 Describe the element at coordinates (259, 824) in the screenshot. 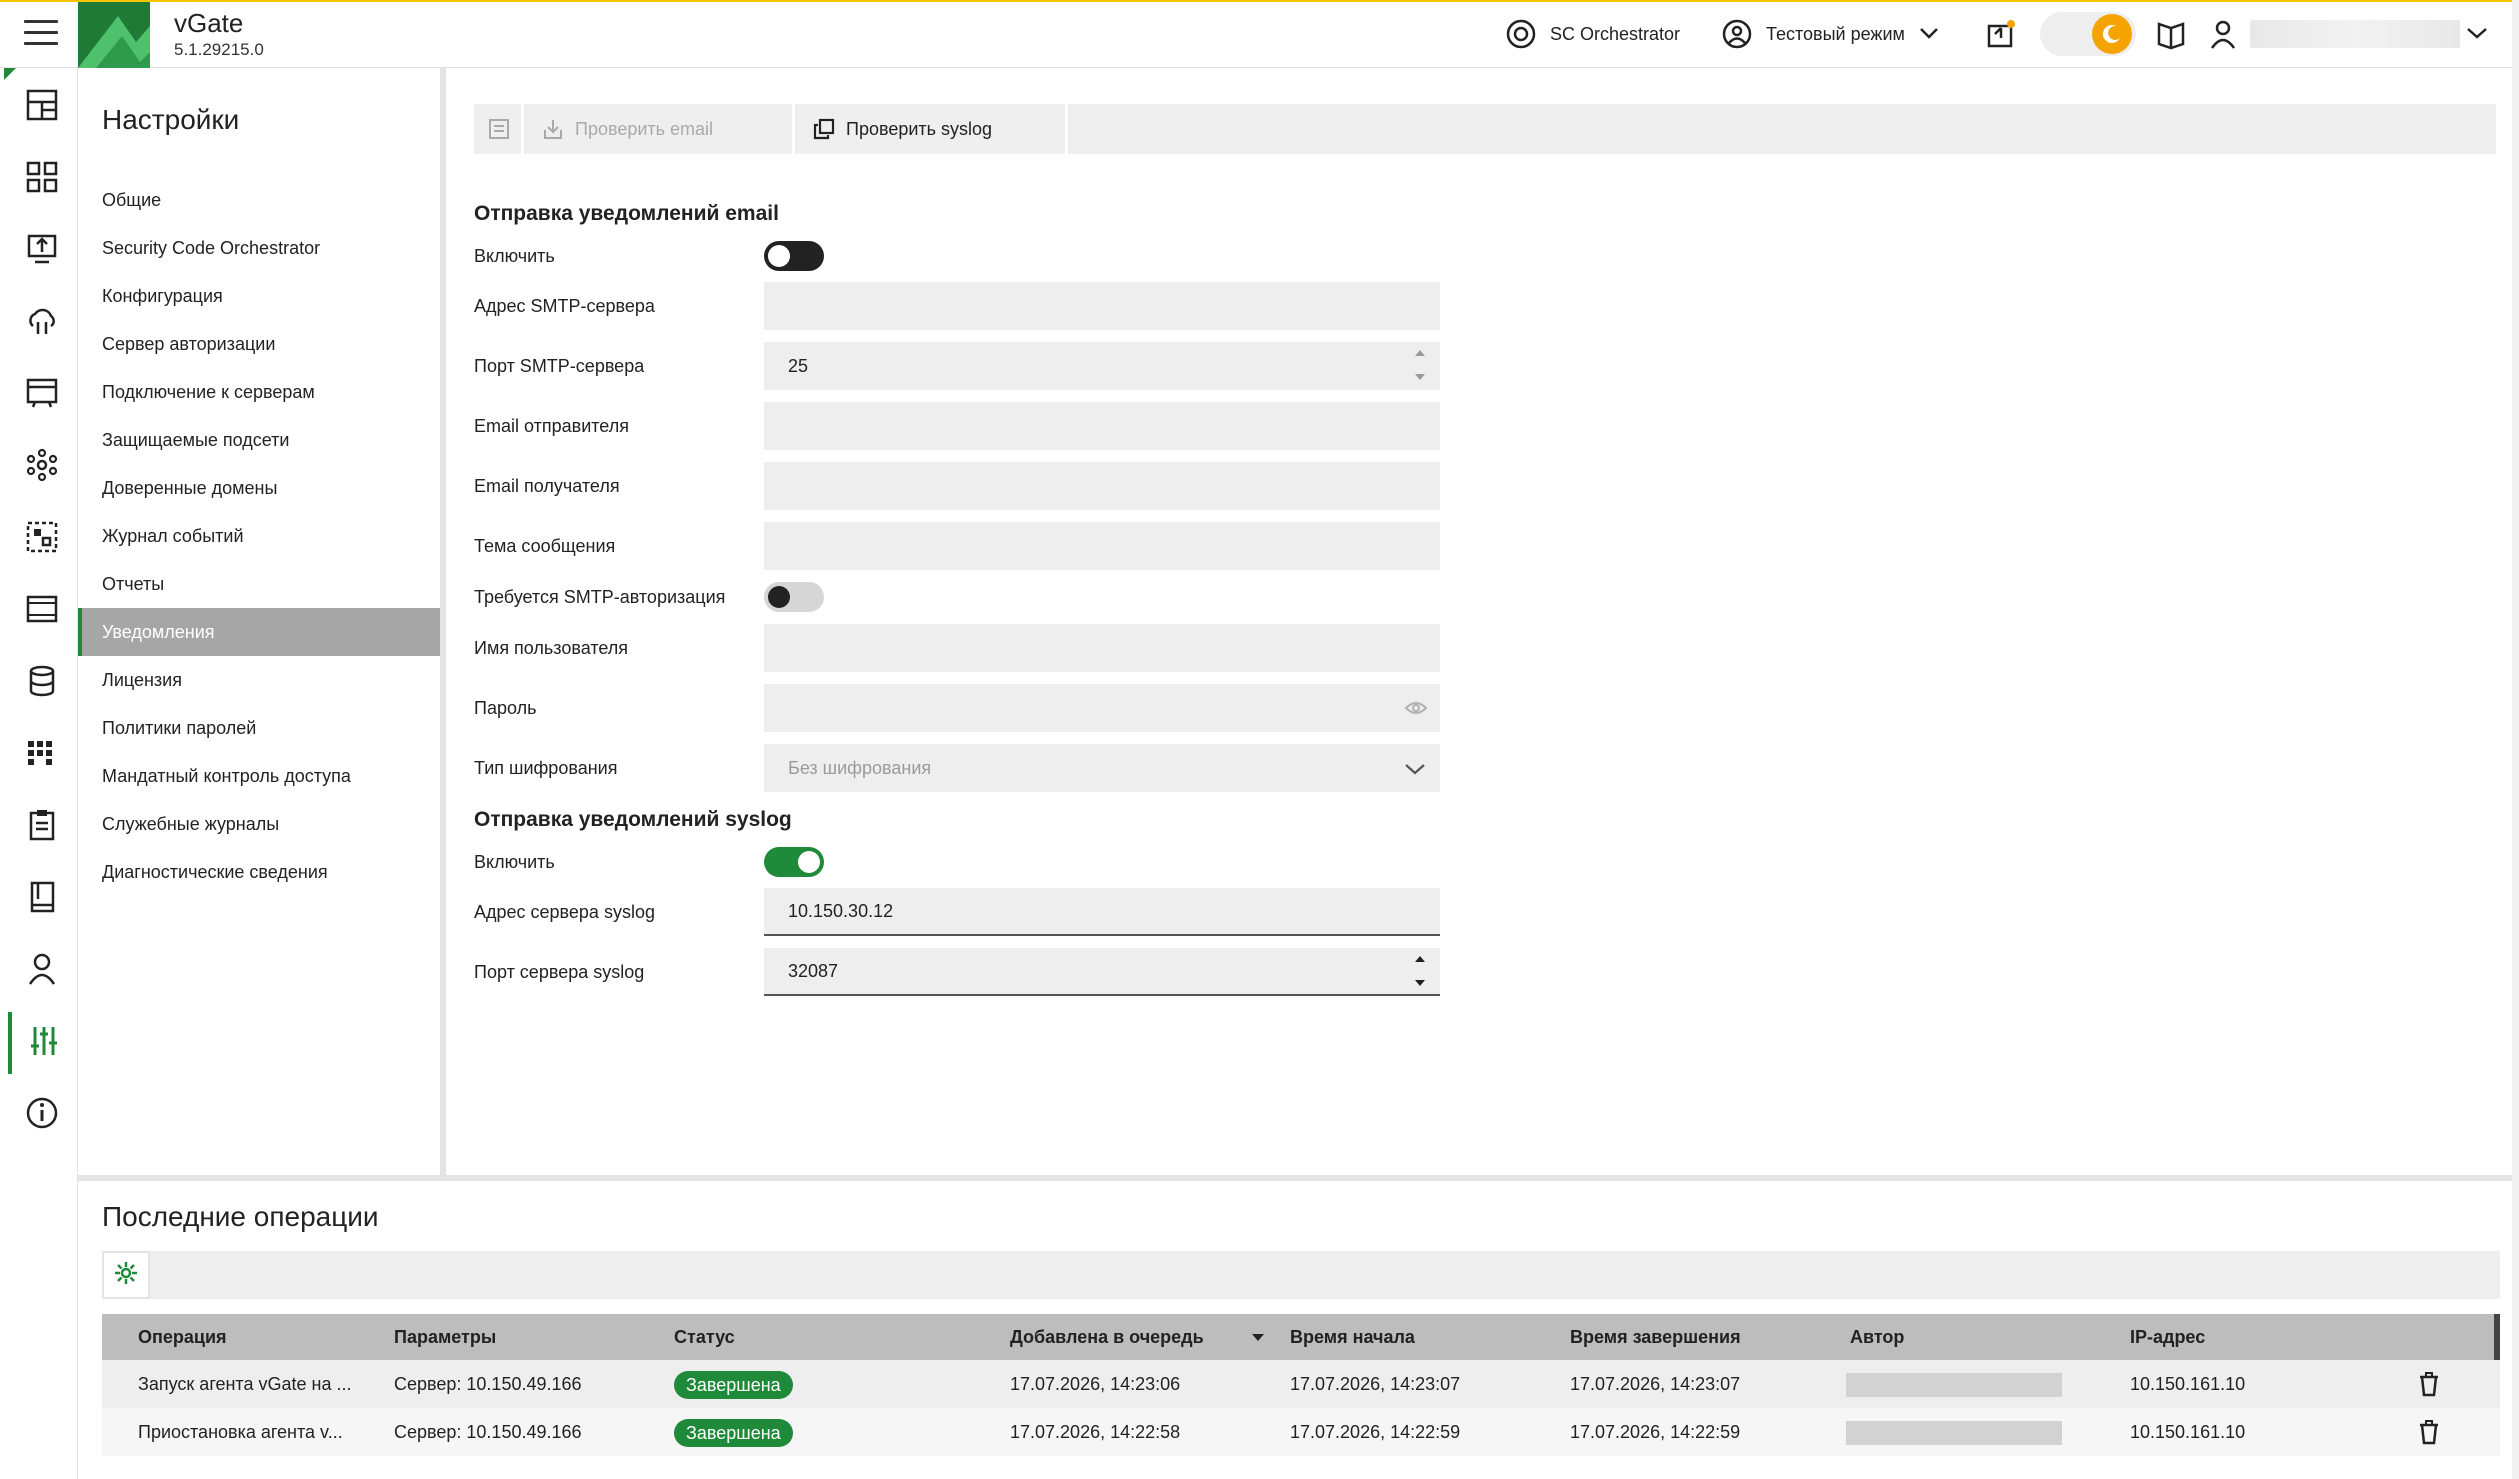

I see `nav-item-service-logs: Служебные журналы` at that location.